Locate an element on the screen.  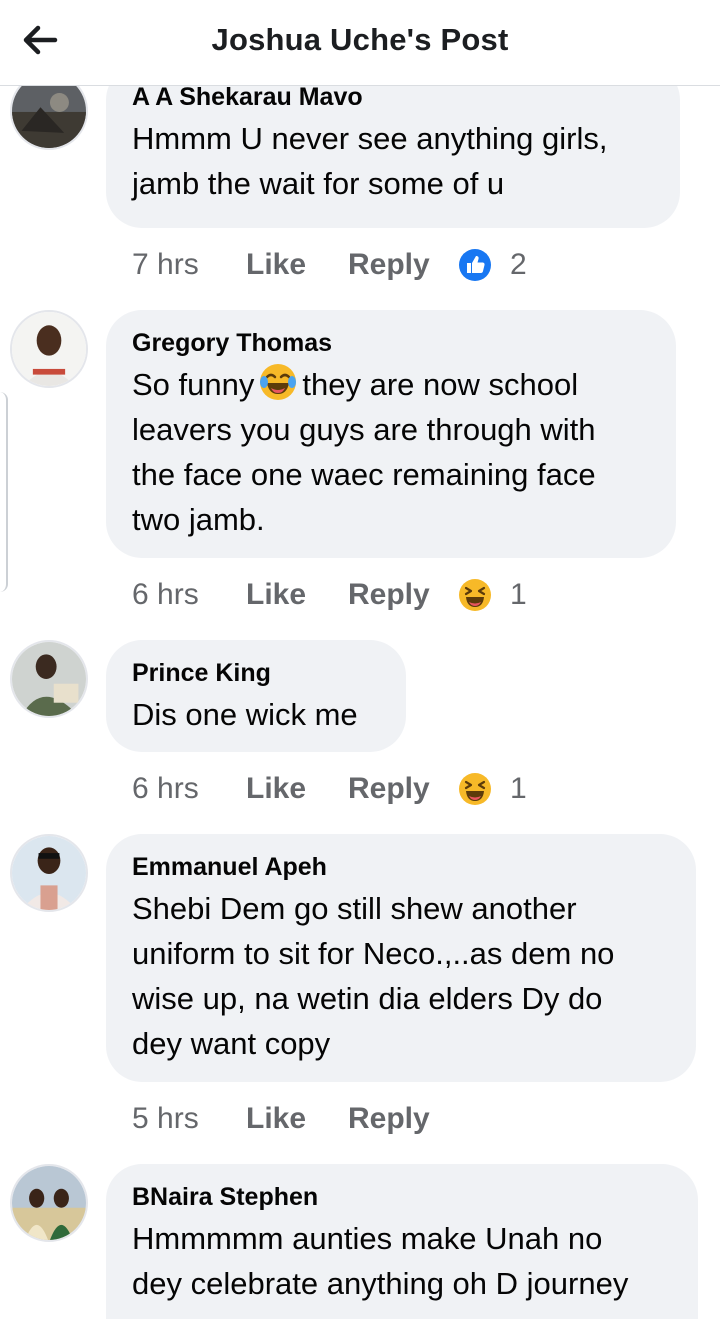
comment-text: leavers you guys are through with is located at coordinates (364, 429).